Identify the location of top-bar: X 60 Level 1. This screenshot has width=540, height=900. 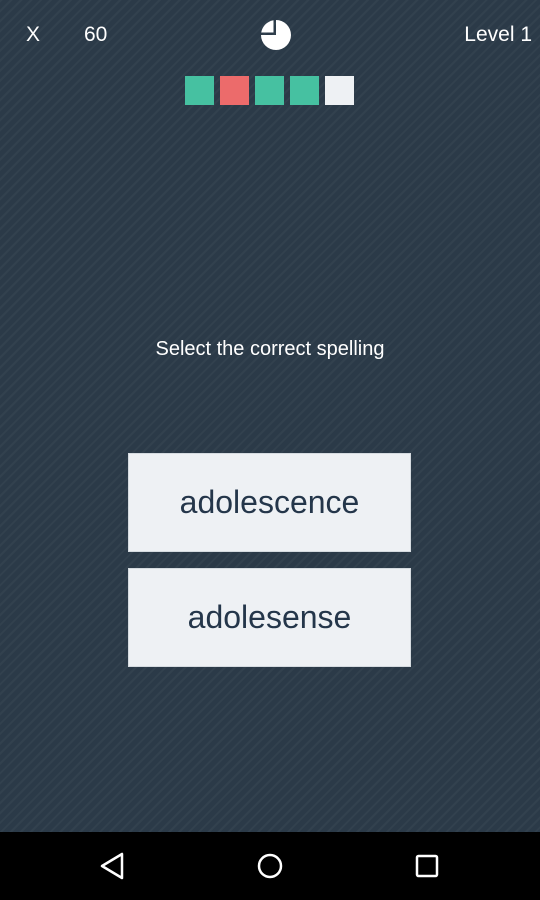
(270, 35).